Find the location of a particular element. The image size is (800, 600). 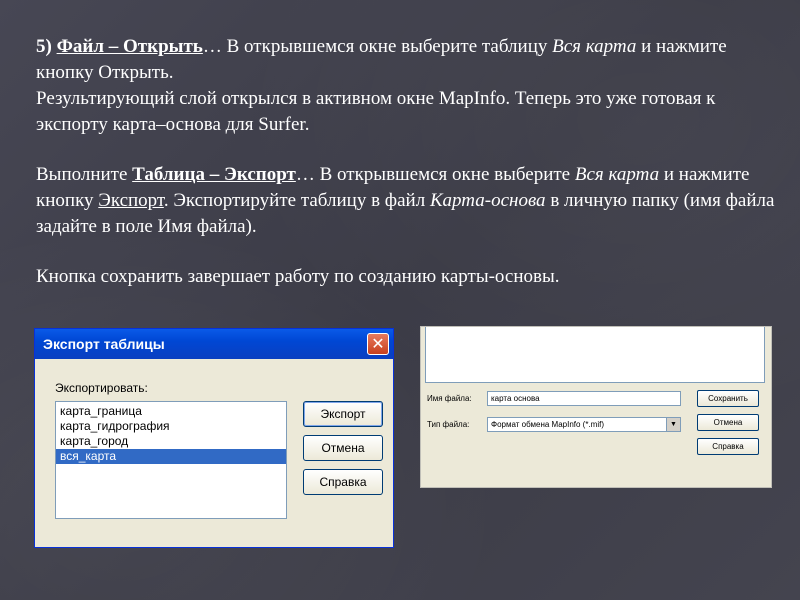

filetype-select: Формат обмена MapInfo (*.mif) ▼ is located at coordinates (584, 424).